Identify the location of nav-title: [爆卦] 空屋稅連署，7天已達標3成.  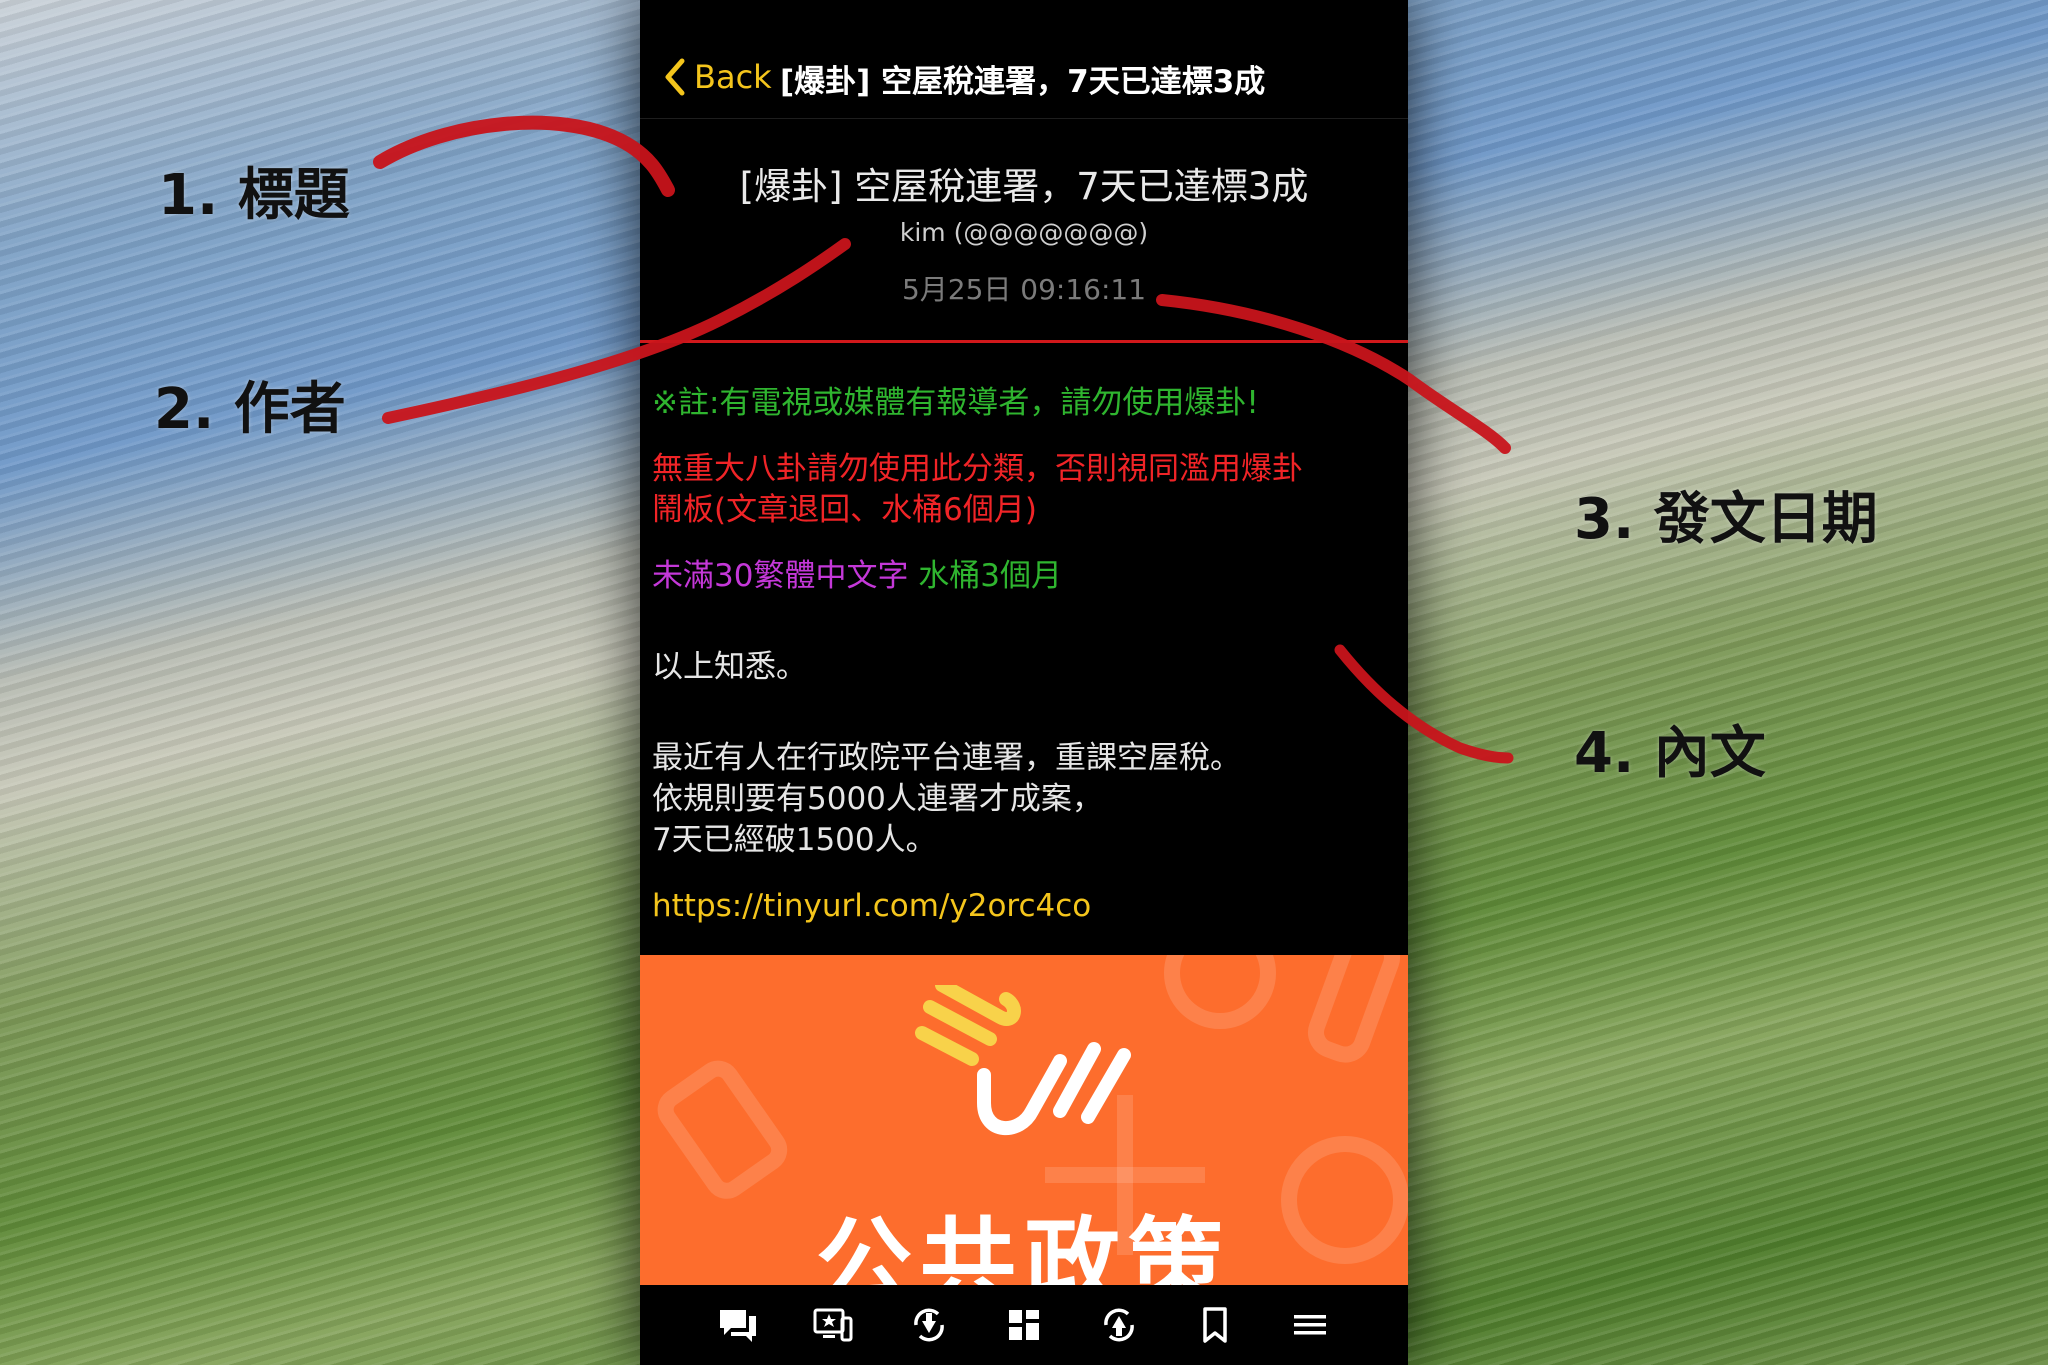
(1023, 82).